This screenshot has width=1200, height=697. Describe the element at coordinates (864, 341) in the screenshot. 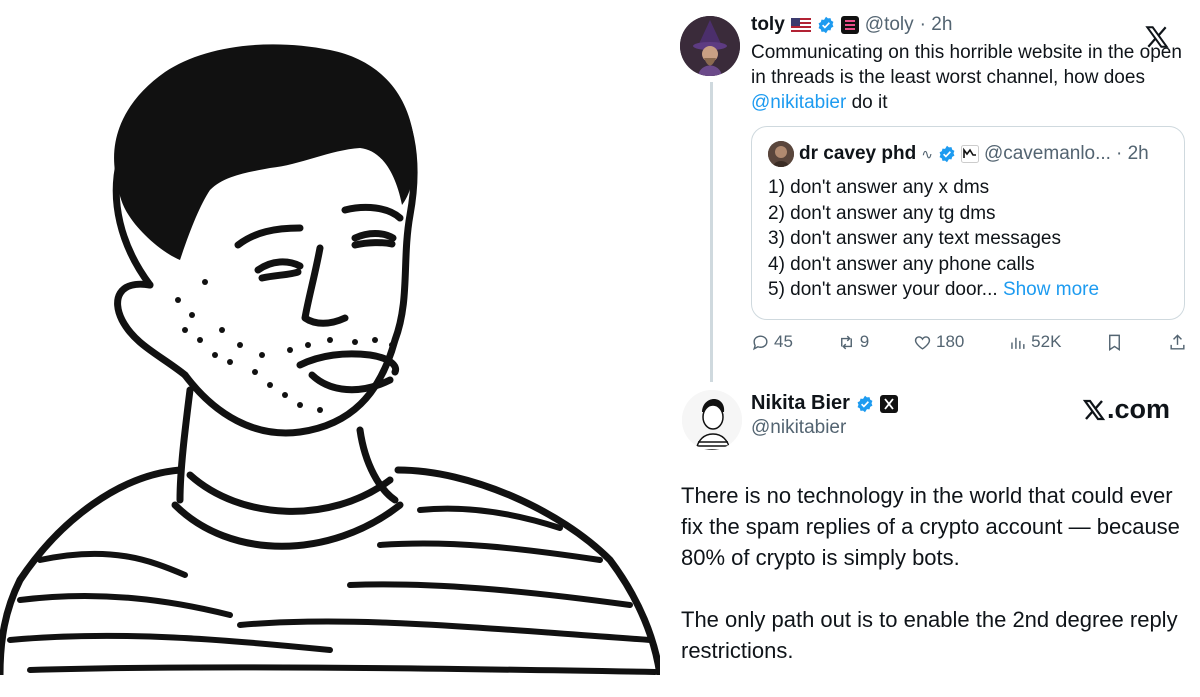

I see `repost-count: 9` at that location.